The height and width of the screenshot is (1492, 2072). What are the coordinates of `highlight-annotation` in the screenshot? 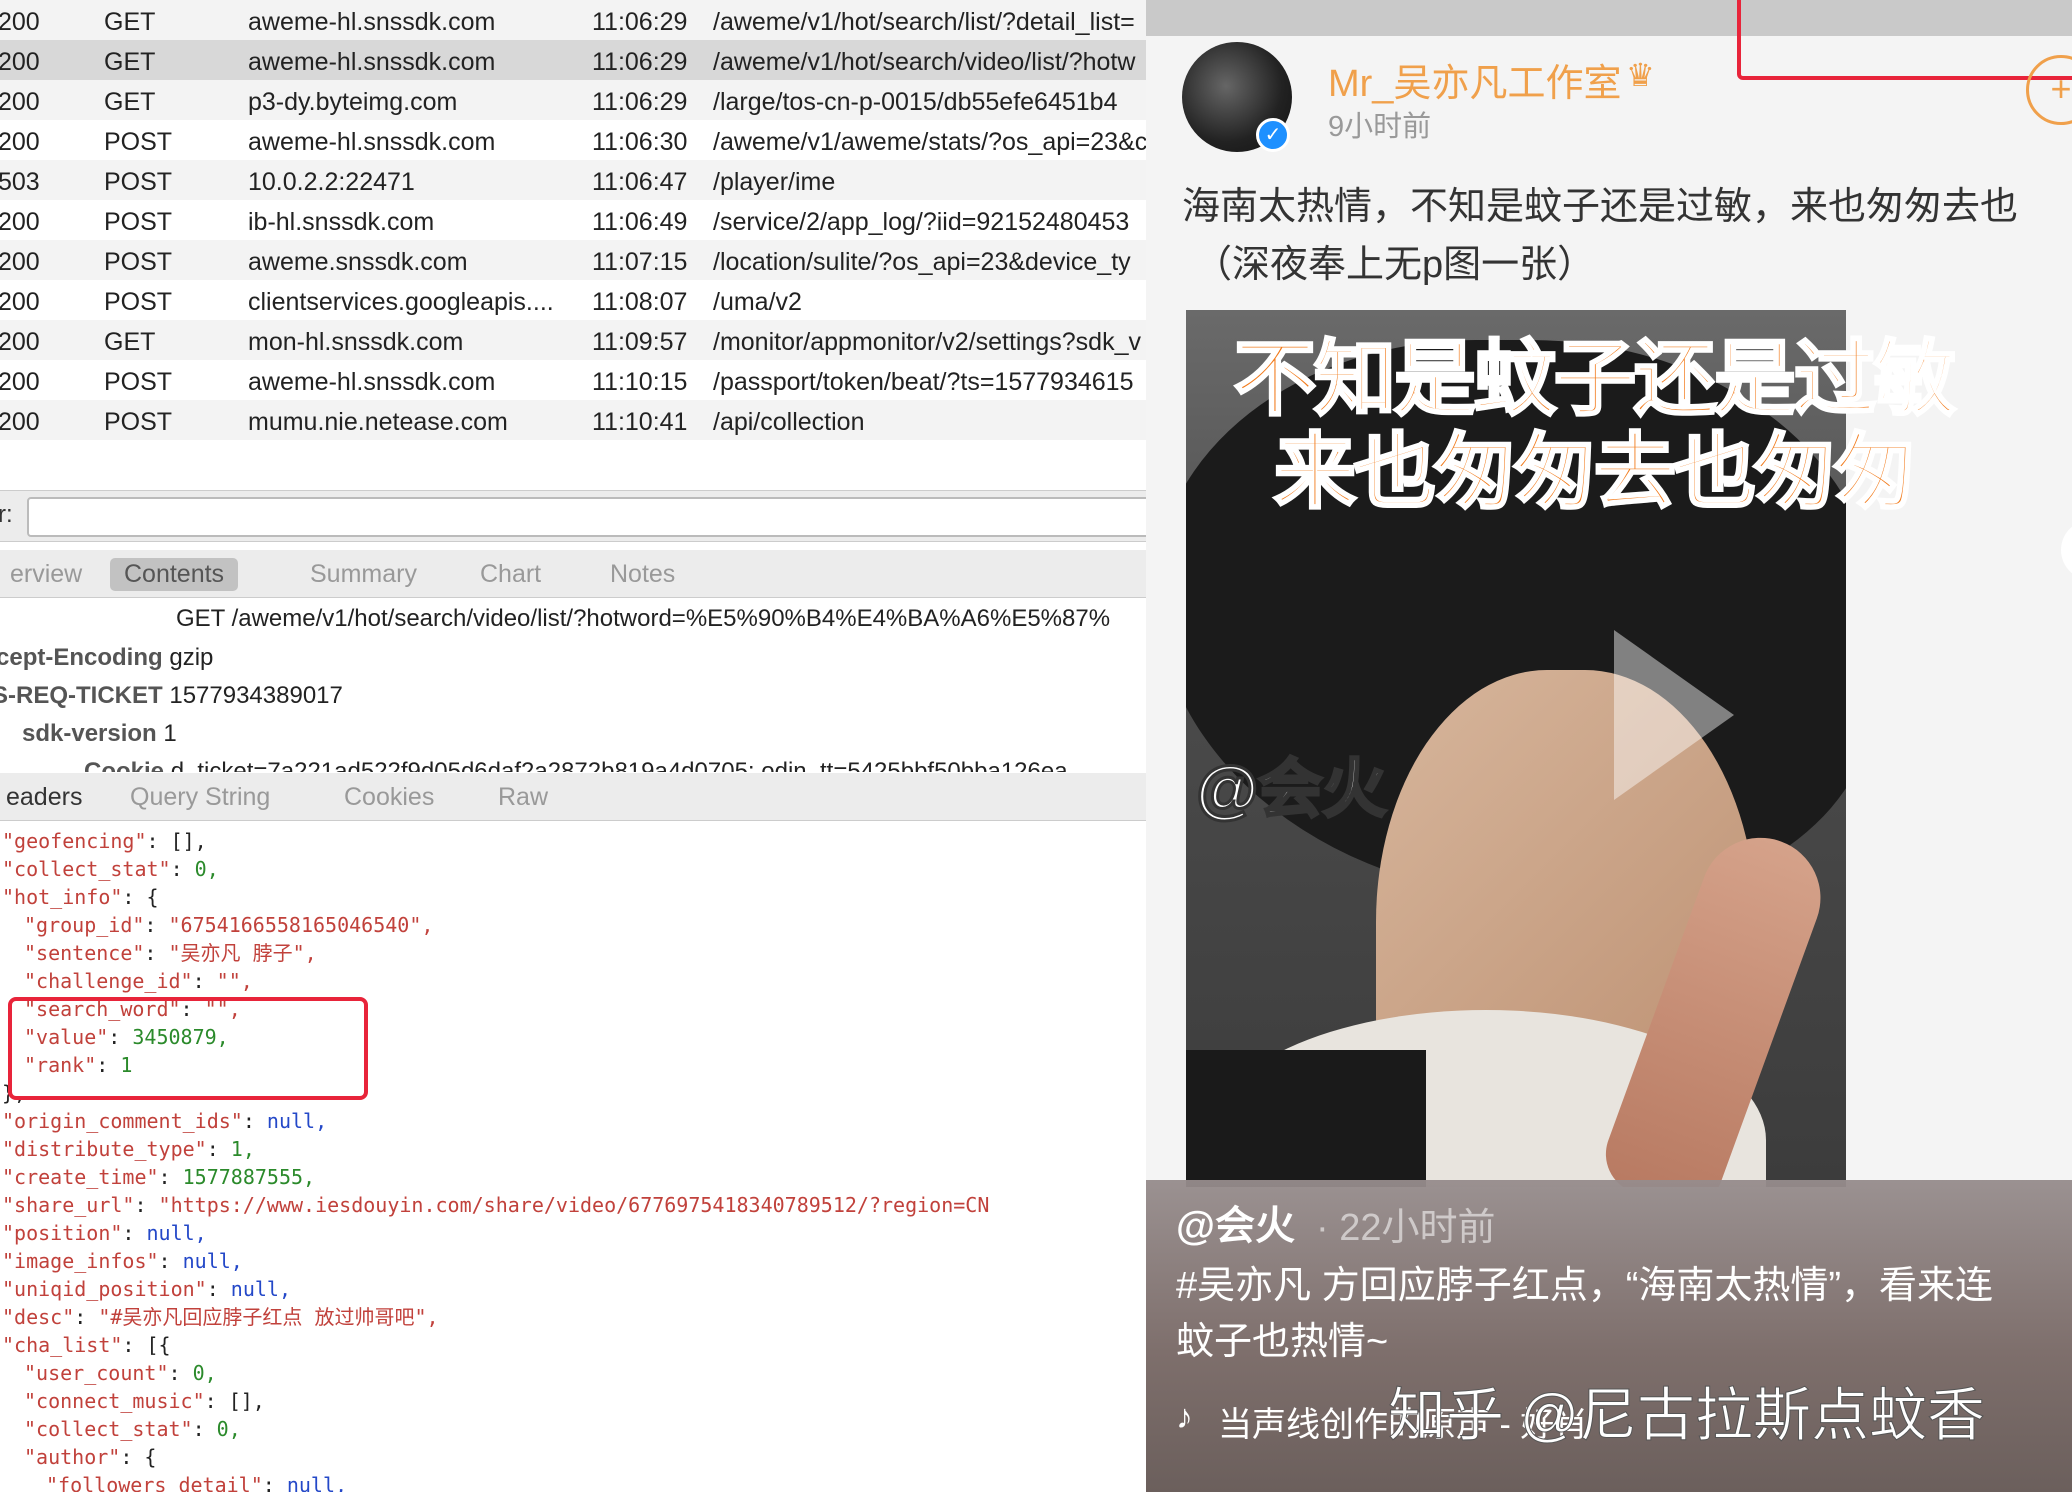 It's located at (188, 1048).